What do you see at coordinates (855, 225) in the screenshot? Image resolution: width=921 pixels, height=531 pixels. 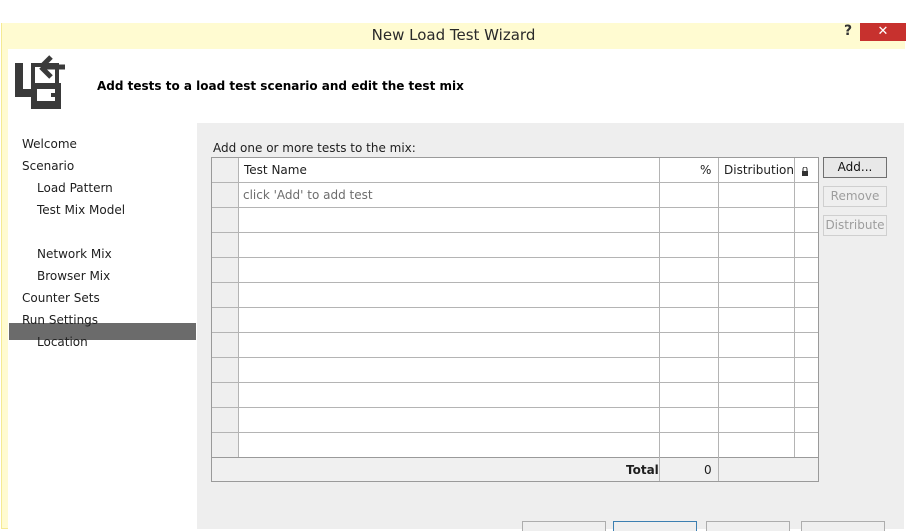 I see `distribute-button: Distribute` at bounding box center [855, 225].